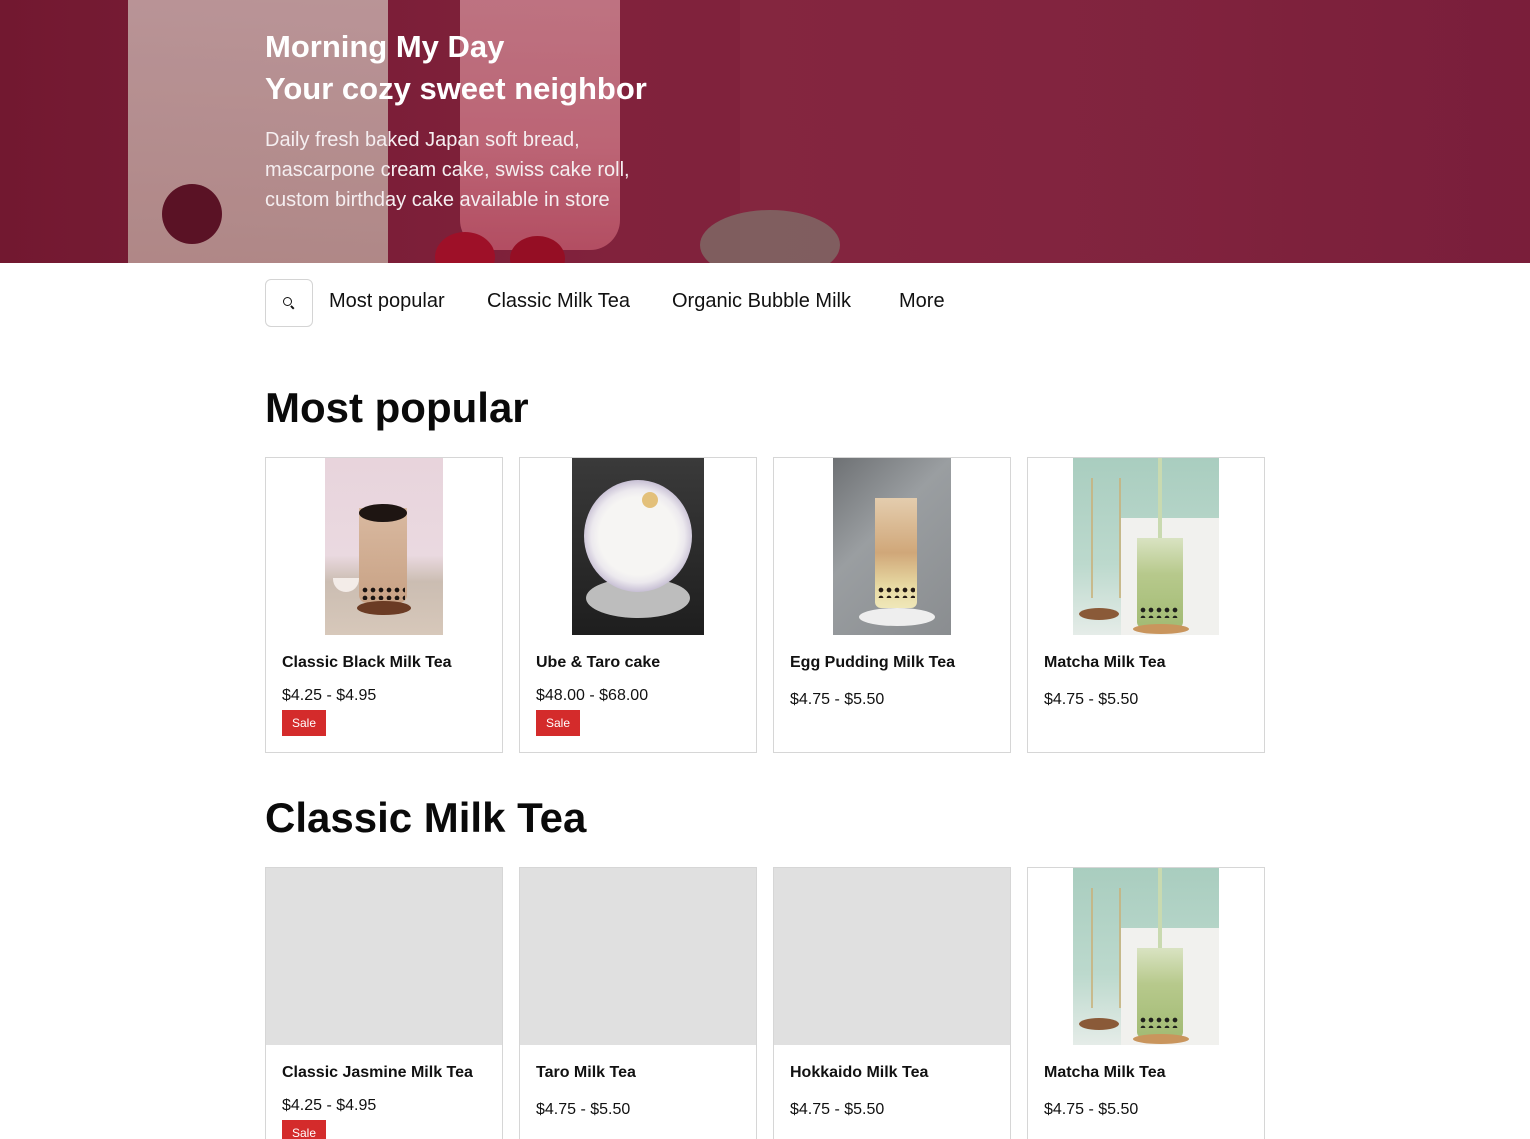 This screenshot has width=1530, height=1139. I want to click on nav-item-organic-bubble-milk: Organic Bubble Milk, so click(761, 301).